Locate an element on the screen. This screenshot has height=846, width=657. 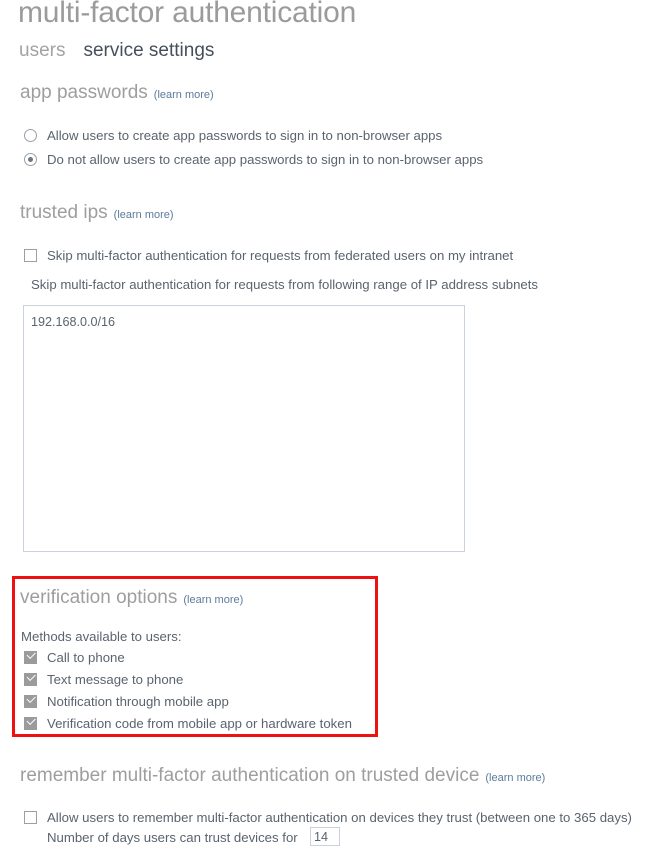
checkbox-call-to-phone is located at coordinates (30, 657).